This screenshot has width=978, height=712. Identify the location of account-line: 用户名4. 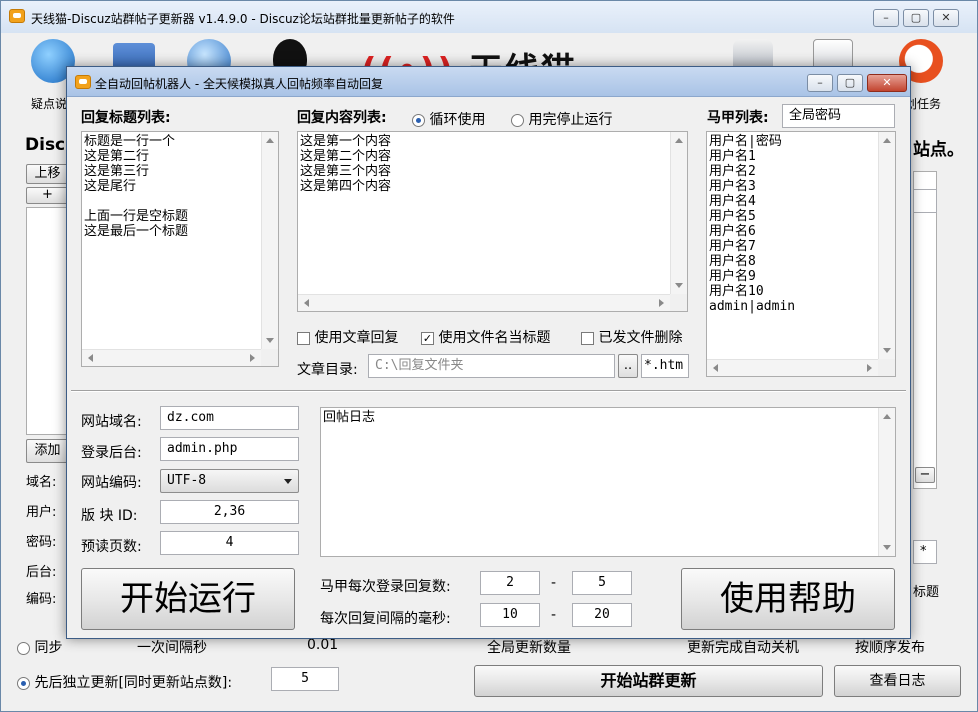
(732, 201).